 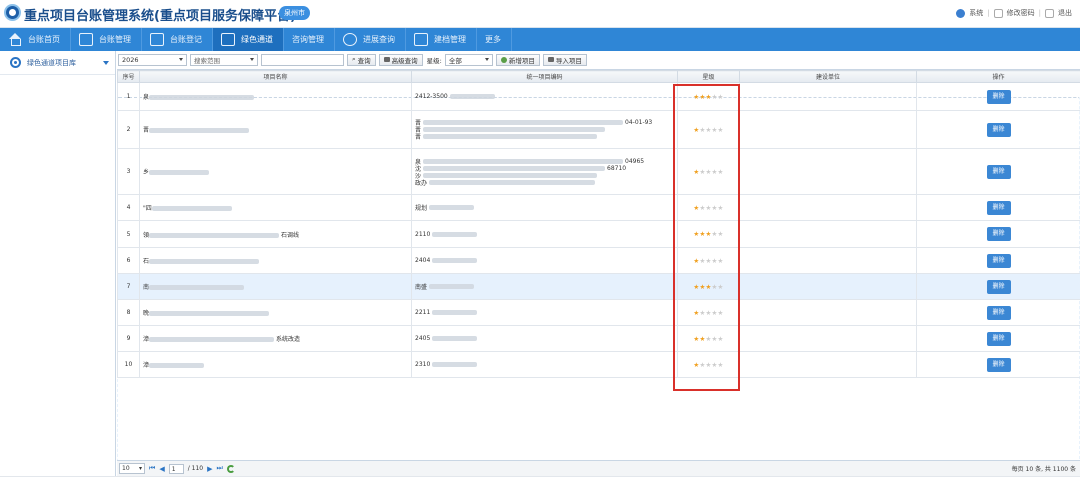 What do you see at coordinates (1065, 13) in the screenshot?
I see `logout-link: 退出` at bounding box center [1065, 13].